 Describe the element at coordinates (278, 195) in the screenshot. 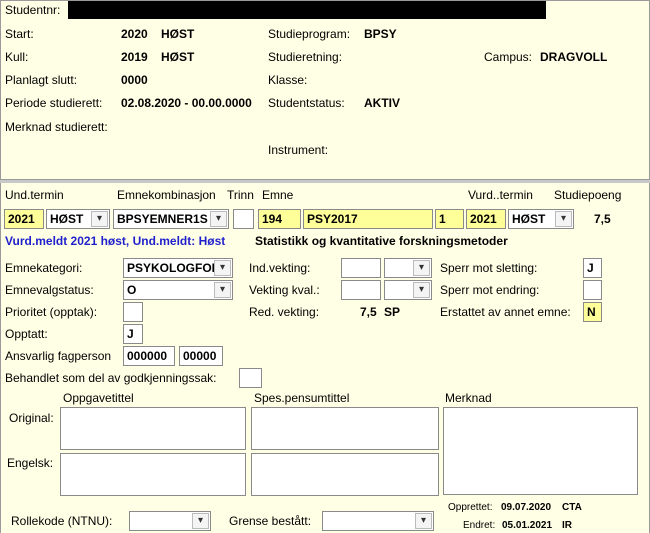

I see `col-emne: Emne` at that location.